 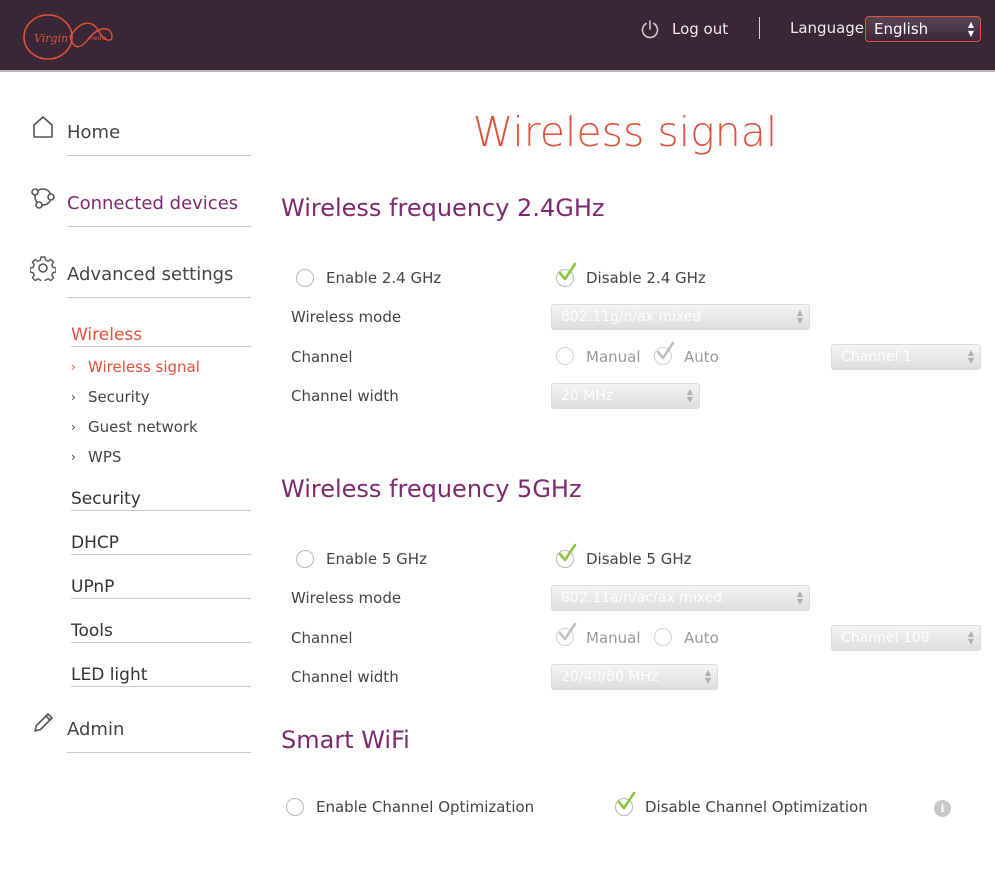 What do you see at coordinates (43, 198) in the screenshot?
I see `connected-devices-icon` at bounding box center [43, 198].